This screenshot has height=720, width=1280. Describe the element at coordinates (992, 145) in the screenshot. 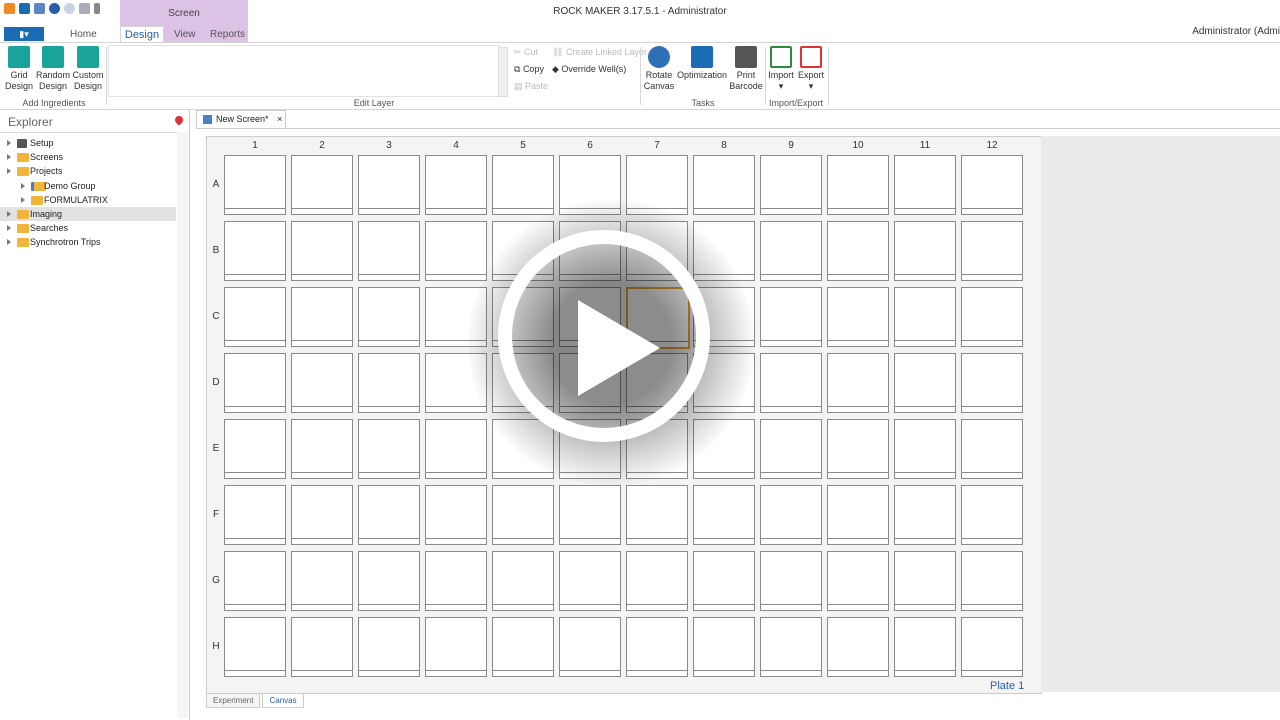

I see `column-header: 12` at that location.